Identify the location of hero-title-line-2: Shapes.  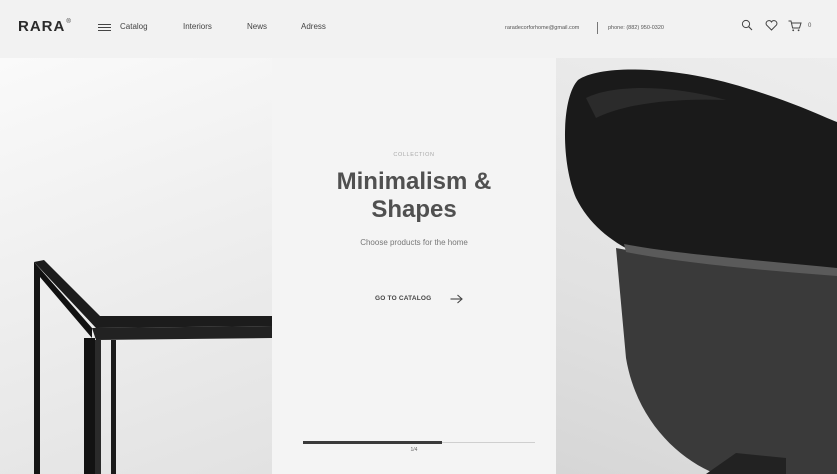
(414, 209).